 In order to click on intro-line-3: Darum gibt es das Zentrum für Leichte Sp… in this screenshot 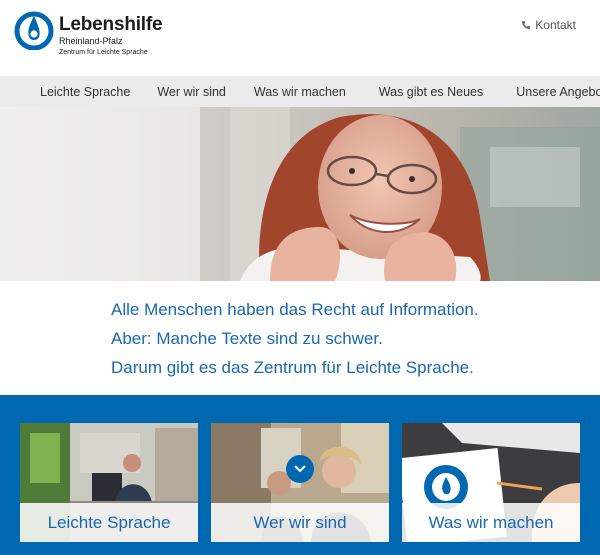, I will do `click(292, 367)`.